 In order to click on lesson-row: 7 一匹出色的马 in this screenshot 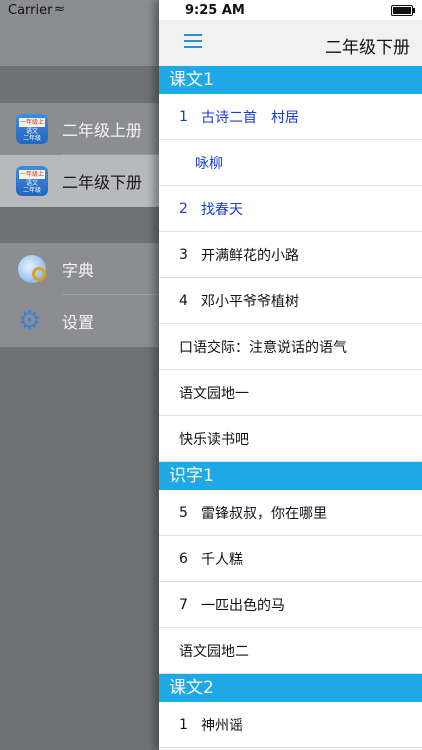, I will do `click(290, 605)`.